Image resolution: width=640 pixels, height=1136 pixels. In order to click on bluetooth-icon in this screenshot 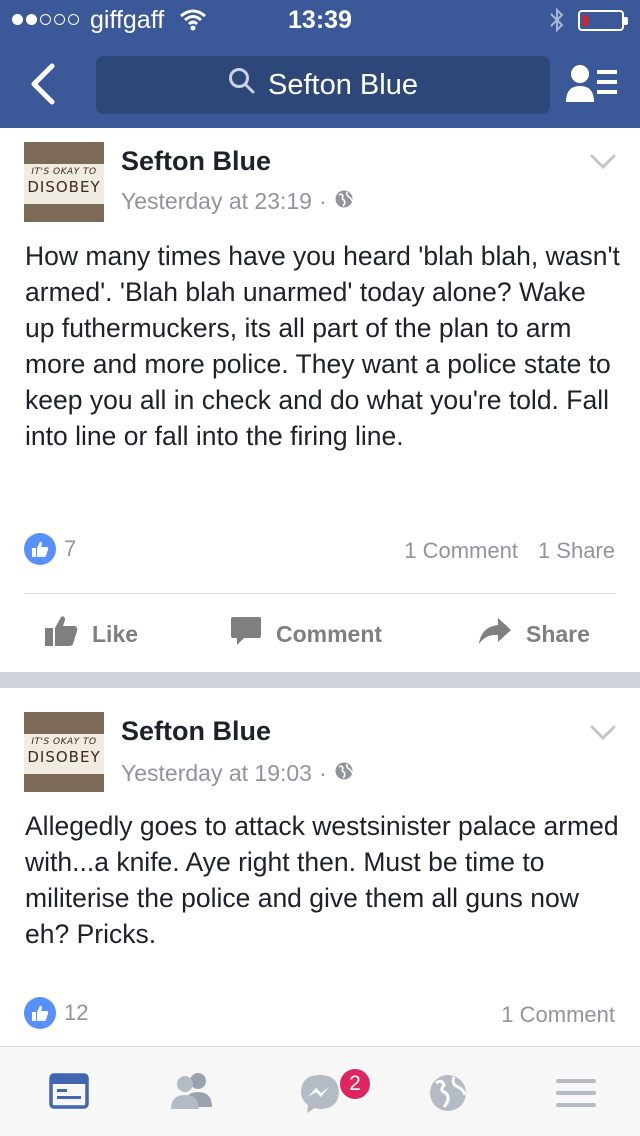, I will do `click(557, 23)`.